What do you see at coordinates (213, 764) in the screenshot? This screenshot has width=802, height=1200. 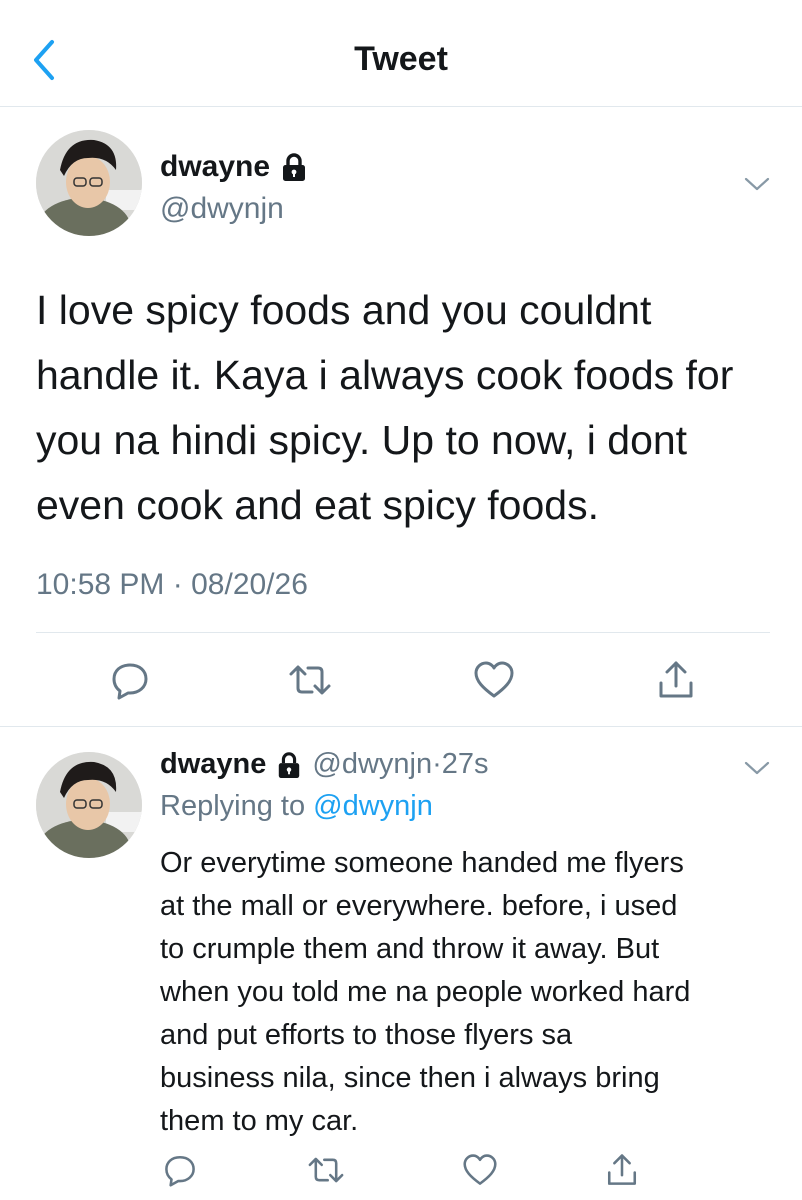 I see `reply-author-name: dwayne` at bounding box center [213, 764].